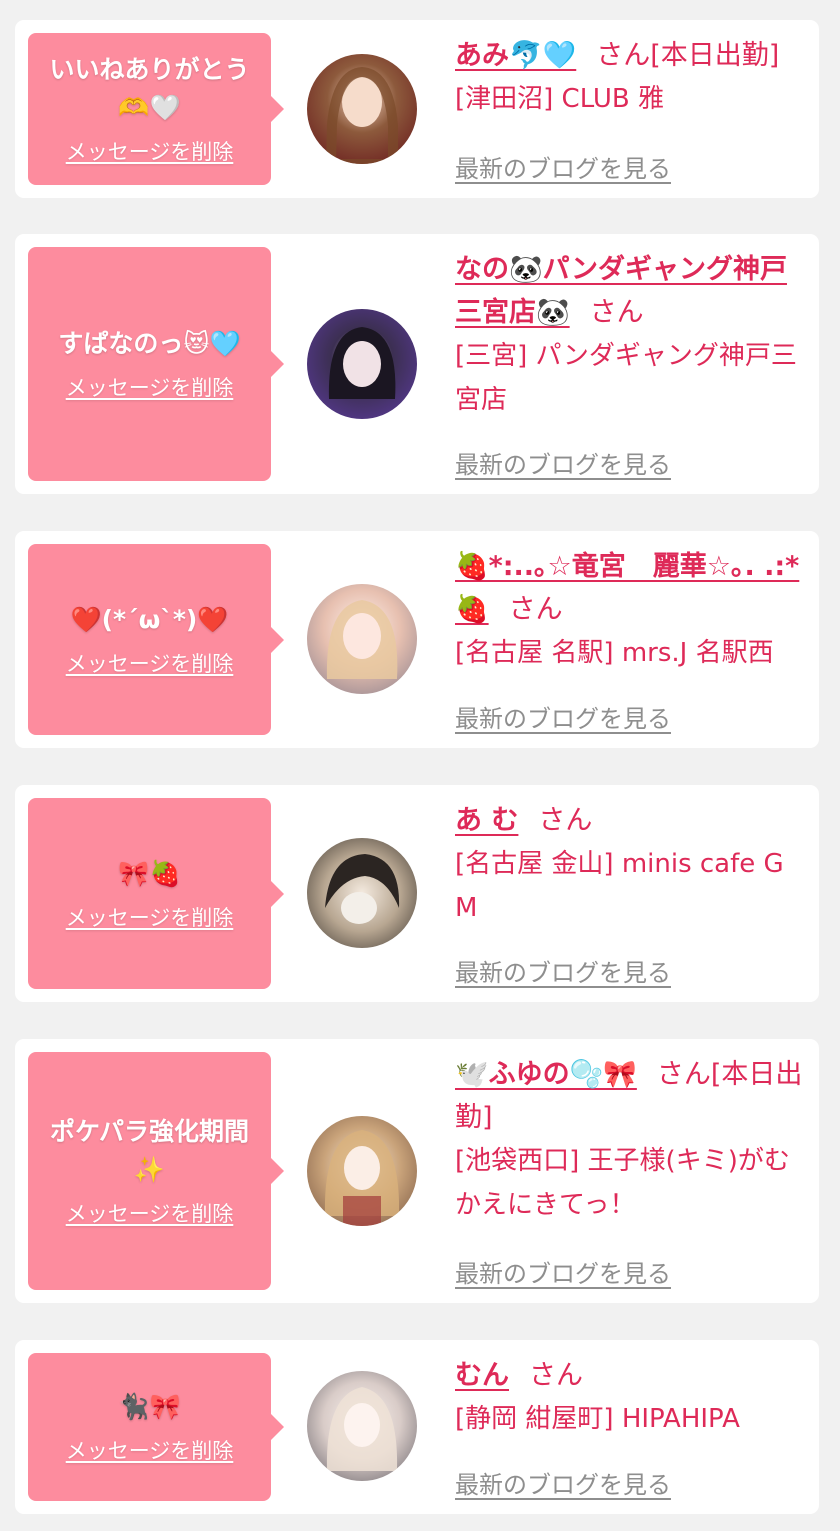 The height and width of the screenshot is (1531, 840). I want to click on message-text: 🎀🍓, so click(149, 873).